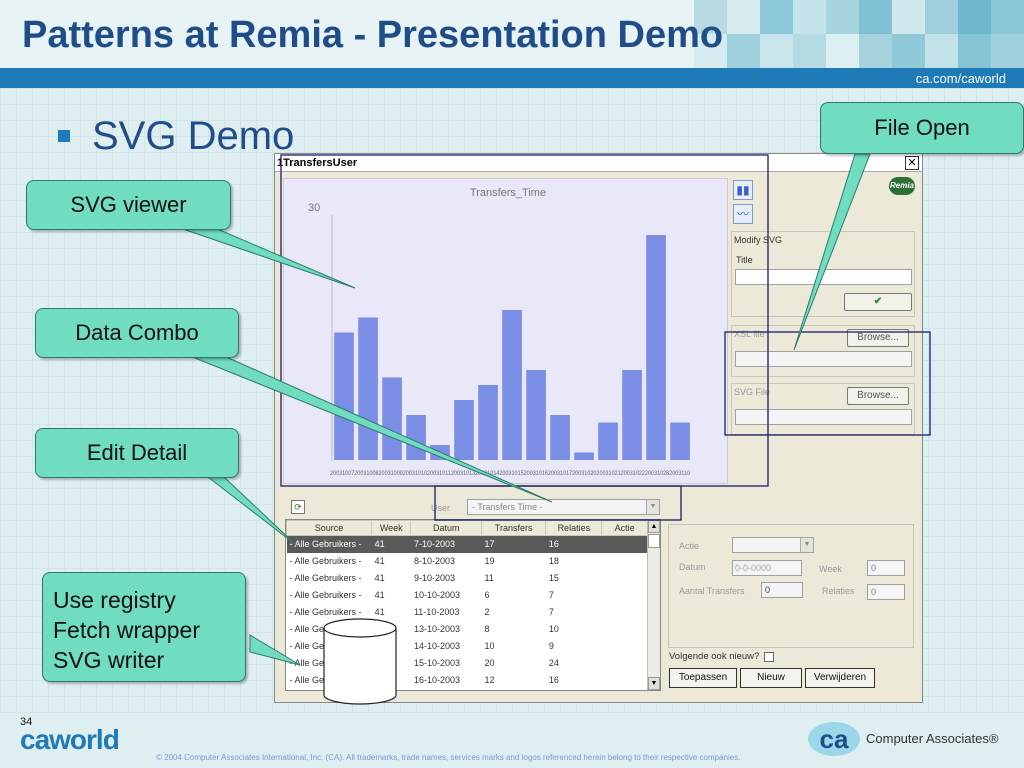  I want to click on new-label: Nieuw, so click(771, 677).